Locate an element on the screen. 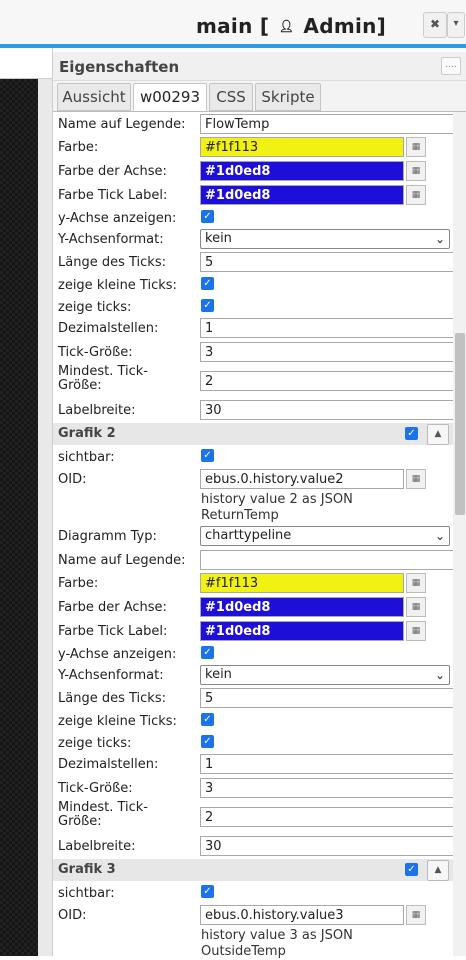 This screenshot has width=466, height=960. scrollbar-track is located at coordinates (459, 534).